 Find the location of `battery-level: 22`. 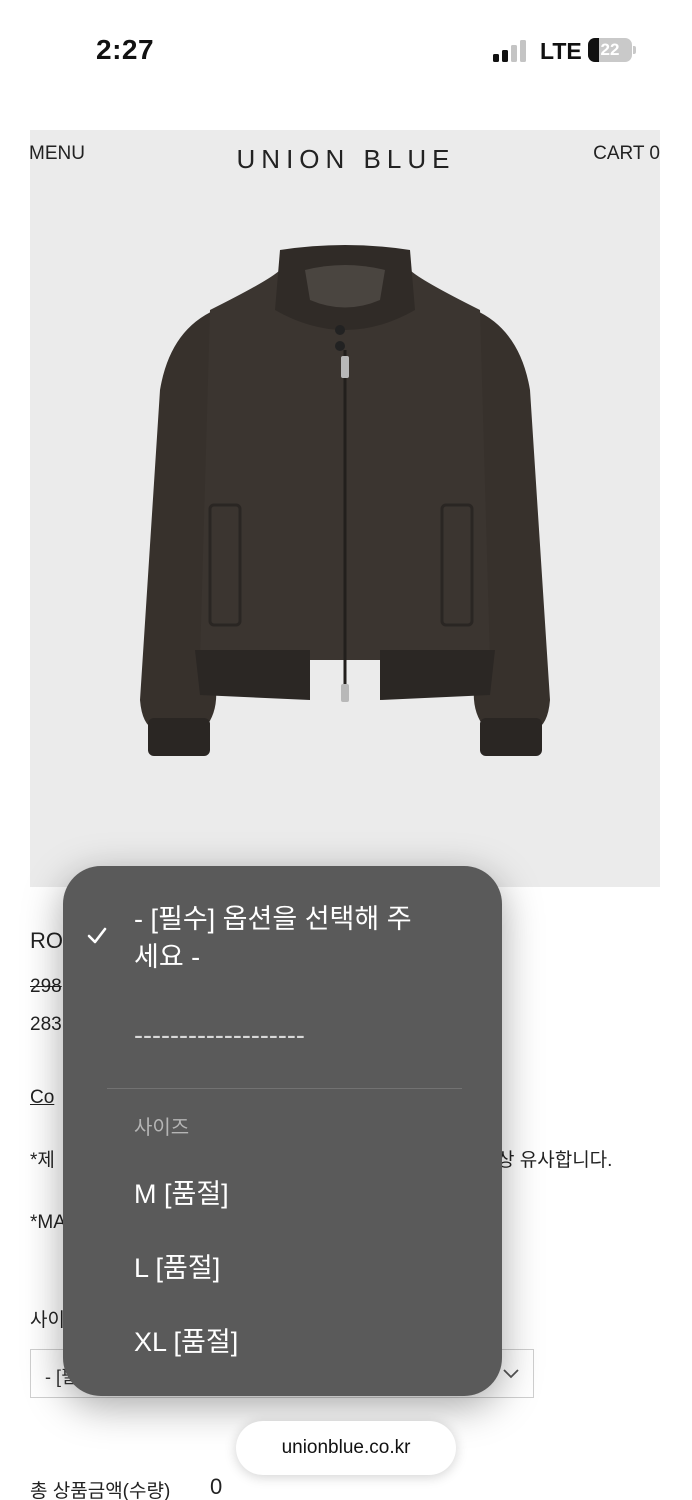

battery-level: 22 is located at coordinates (610, 49).